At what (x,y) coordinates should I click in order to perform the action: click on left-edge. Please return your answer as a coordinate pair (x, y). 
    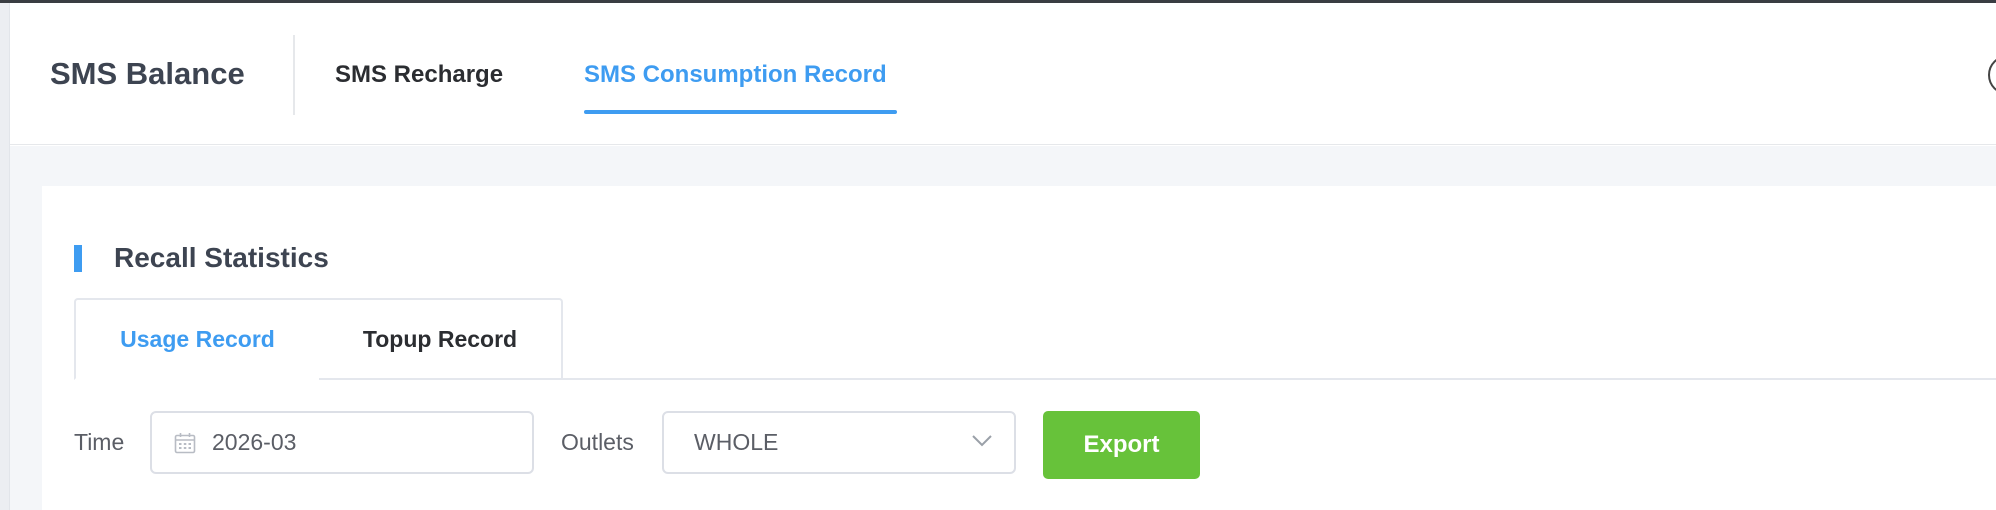
    Looking at the image, I should click on (5, 256).